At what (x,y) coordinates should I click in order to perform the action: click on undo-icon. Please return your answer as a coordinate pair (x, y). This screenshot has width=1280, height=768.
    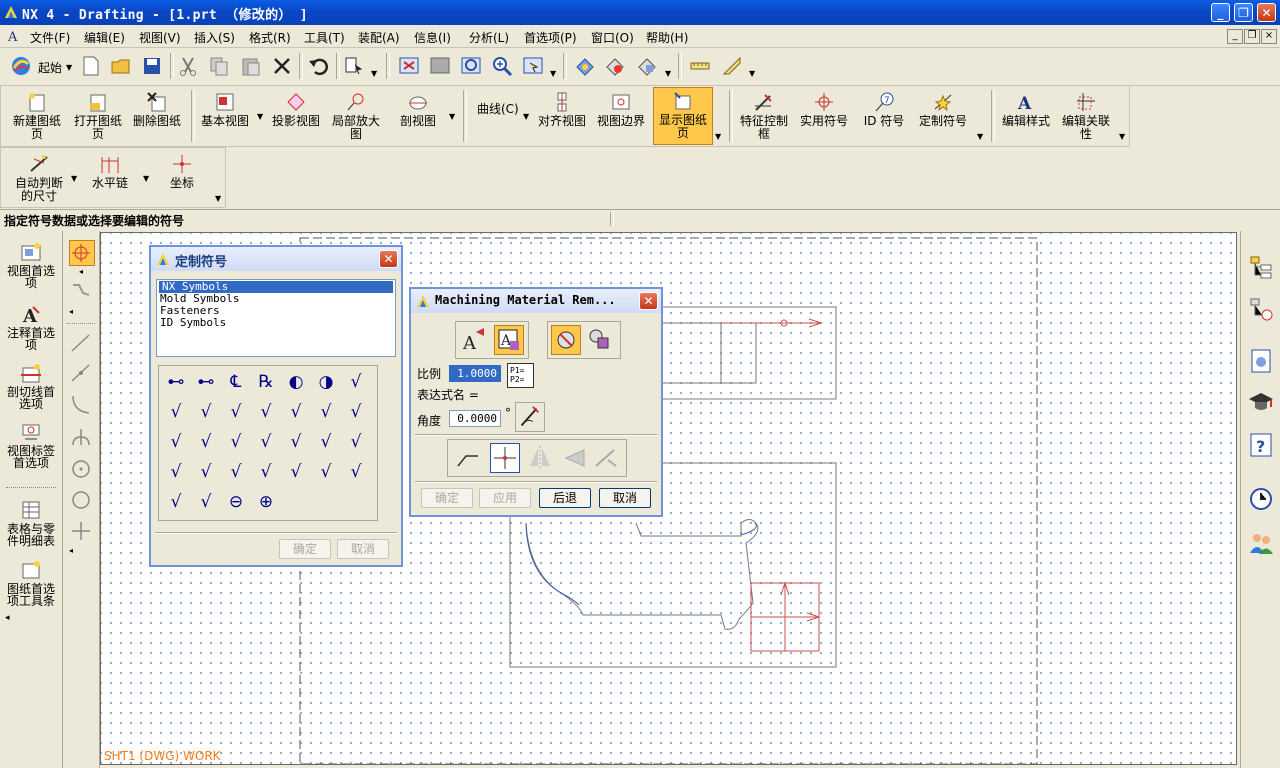
    Looking at the image, I should click on (318, 66).